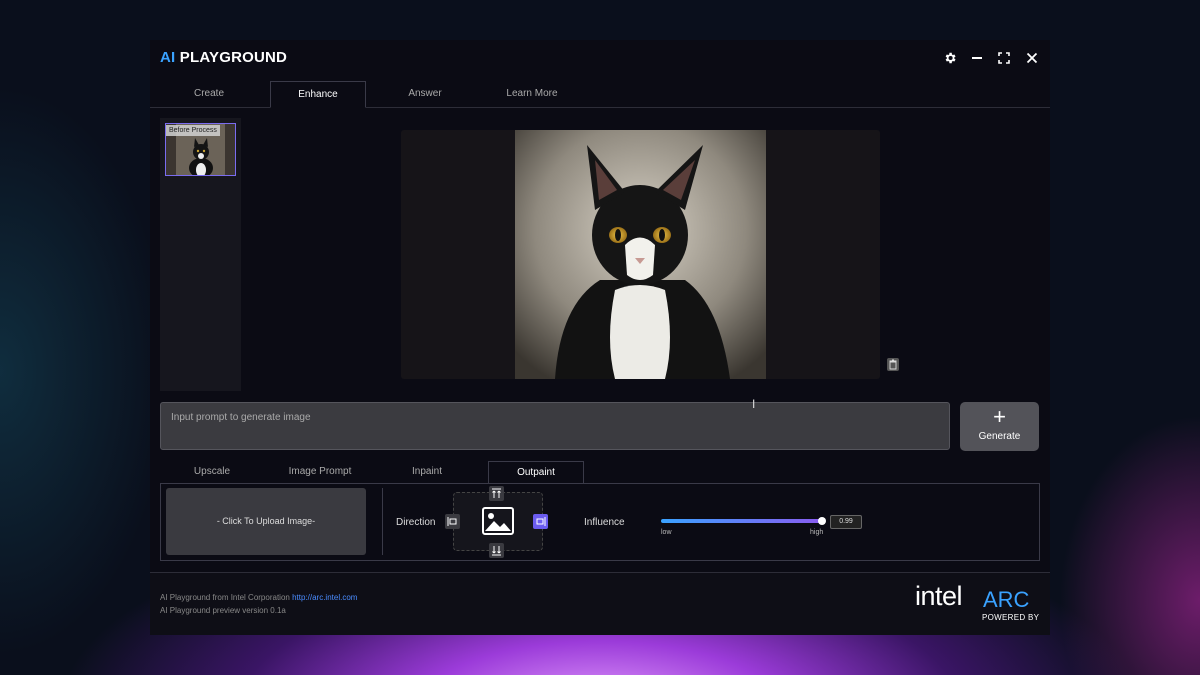 The image size is (1200, 675). Describe the element at coordinates (382, 521) in the screenshot. I see `panel-divider` at that location.